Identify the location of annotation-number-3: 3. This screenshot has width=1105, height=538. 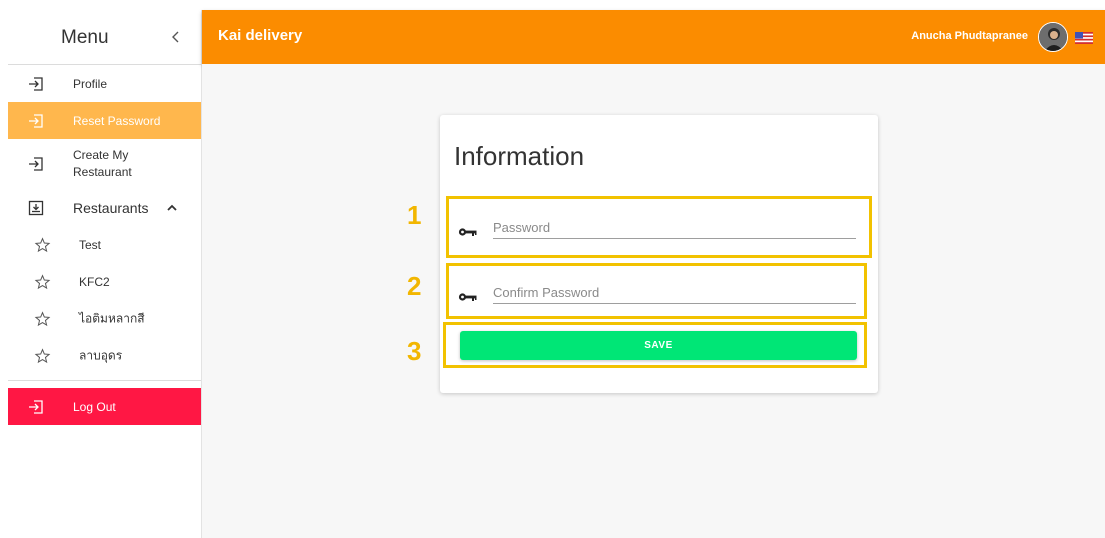
(414, 351).